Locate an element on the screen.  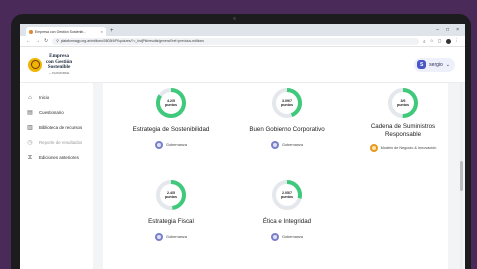
category-name: Estrategia Fiscal is located at coordinates (171, 221).